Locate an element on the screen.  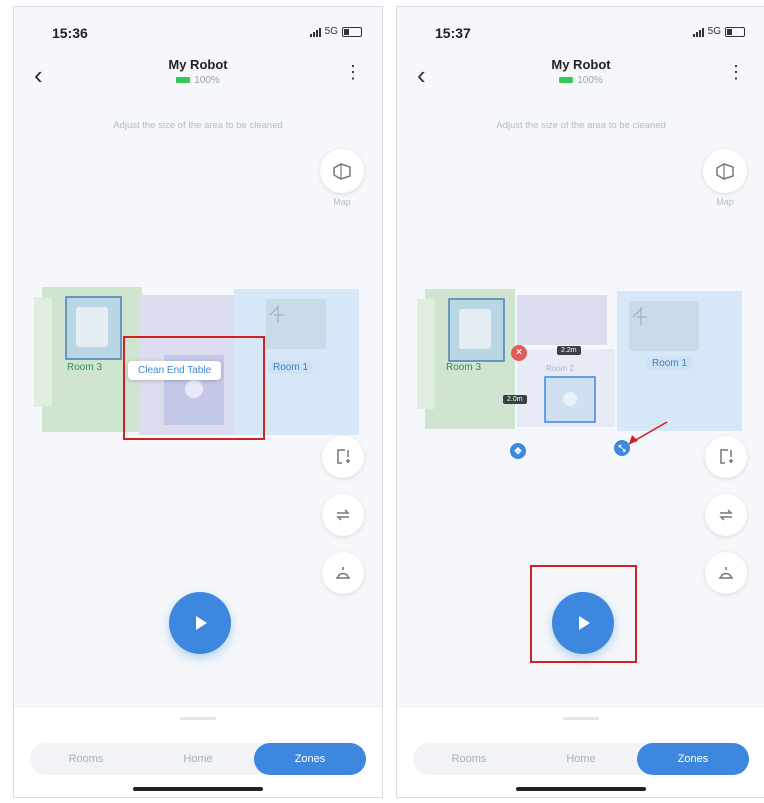
close-icon: × is located at coordinates (519, 352).